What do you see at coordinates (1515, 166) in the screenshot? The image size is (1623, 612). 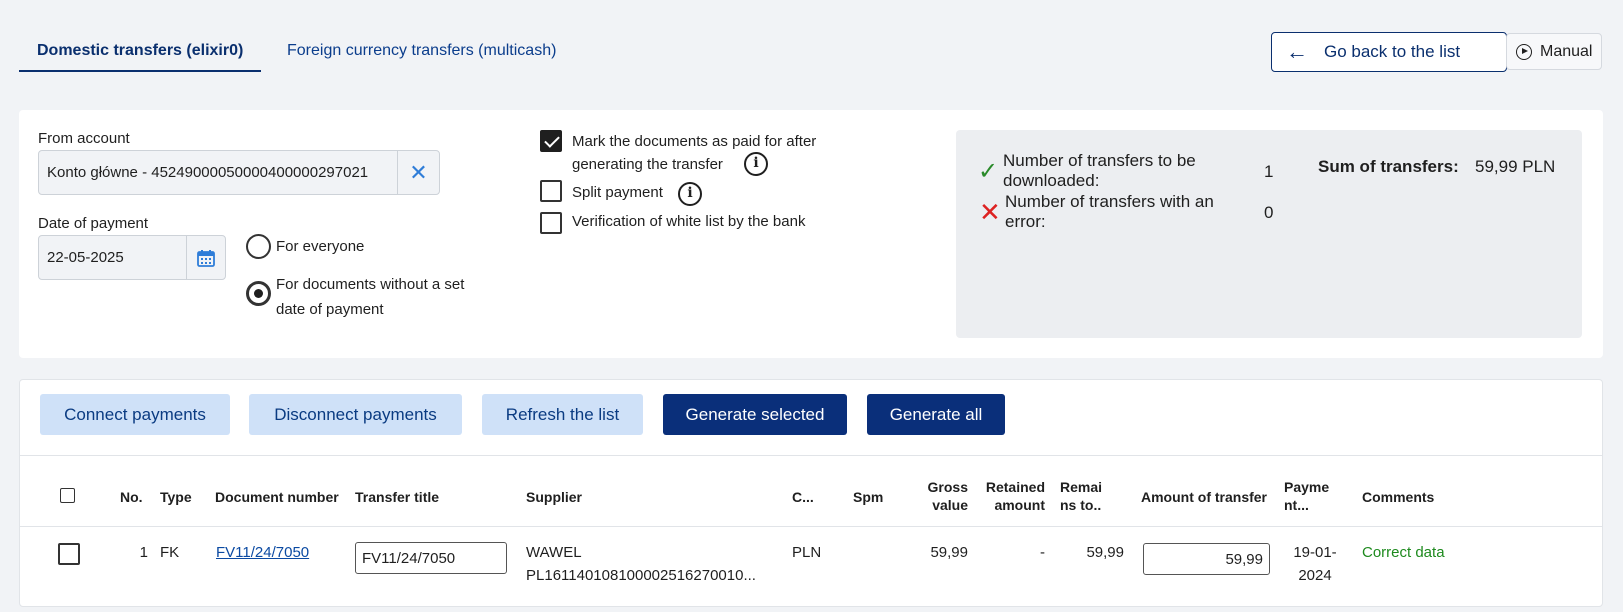 I see `sum-of-transfers-value: 59,99 PLN` at bounding box center [1515, 166].